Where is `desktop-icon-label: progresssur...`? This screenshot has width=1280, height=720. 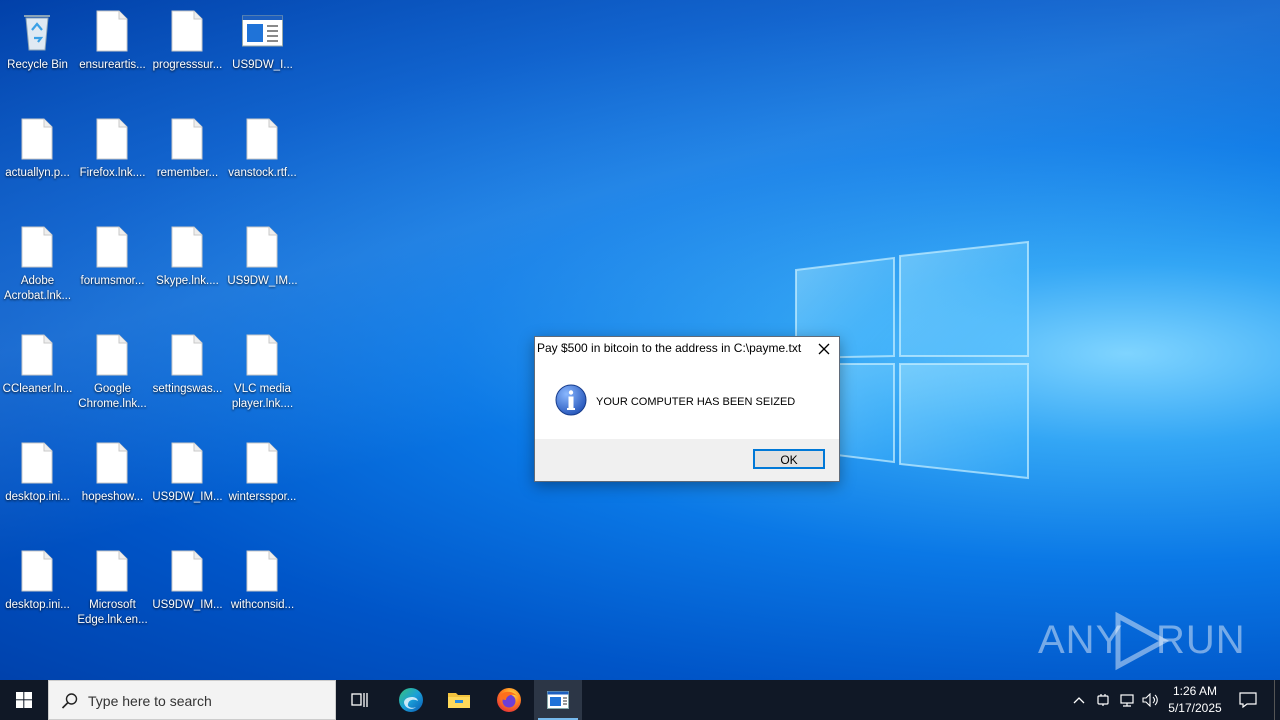
desktop-icon-label: progresssur... is located at coordinates (187, 65).